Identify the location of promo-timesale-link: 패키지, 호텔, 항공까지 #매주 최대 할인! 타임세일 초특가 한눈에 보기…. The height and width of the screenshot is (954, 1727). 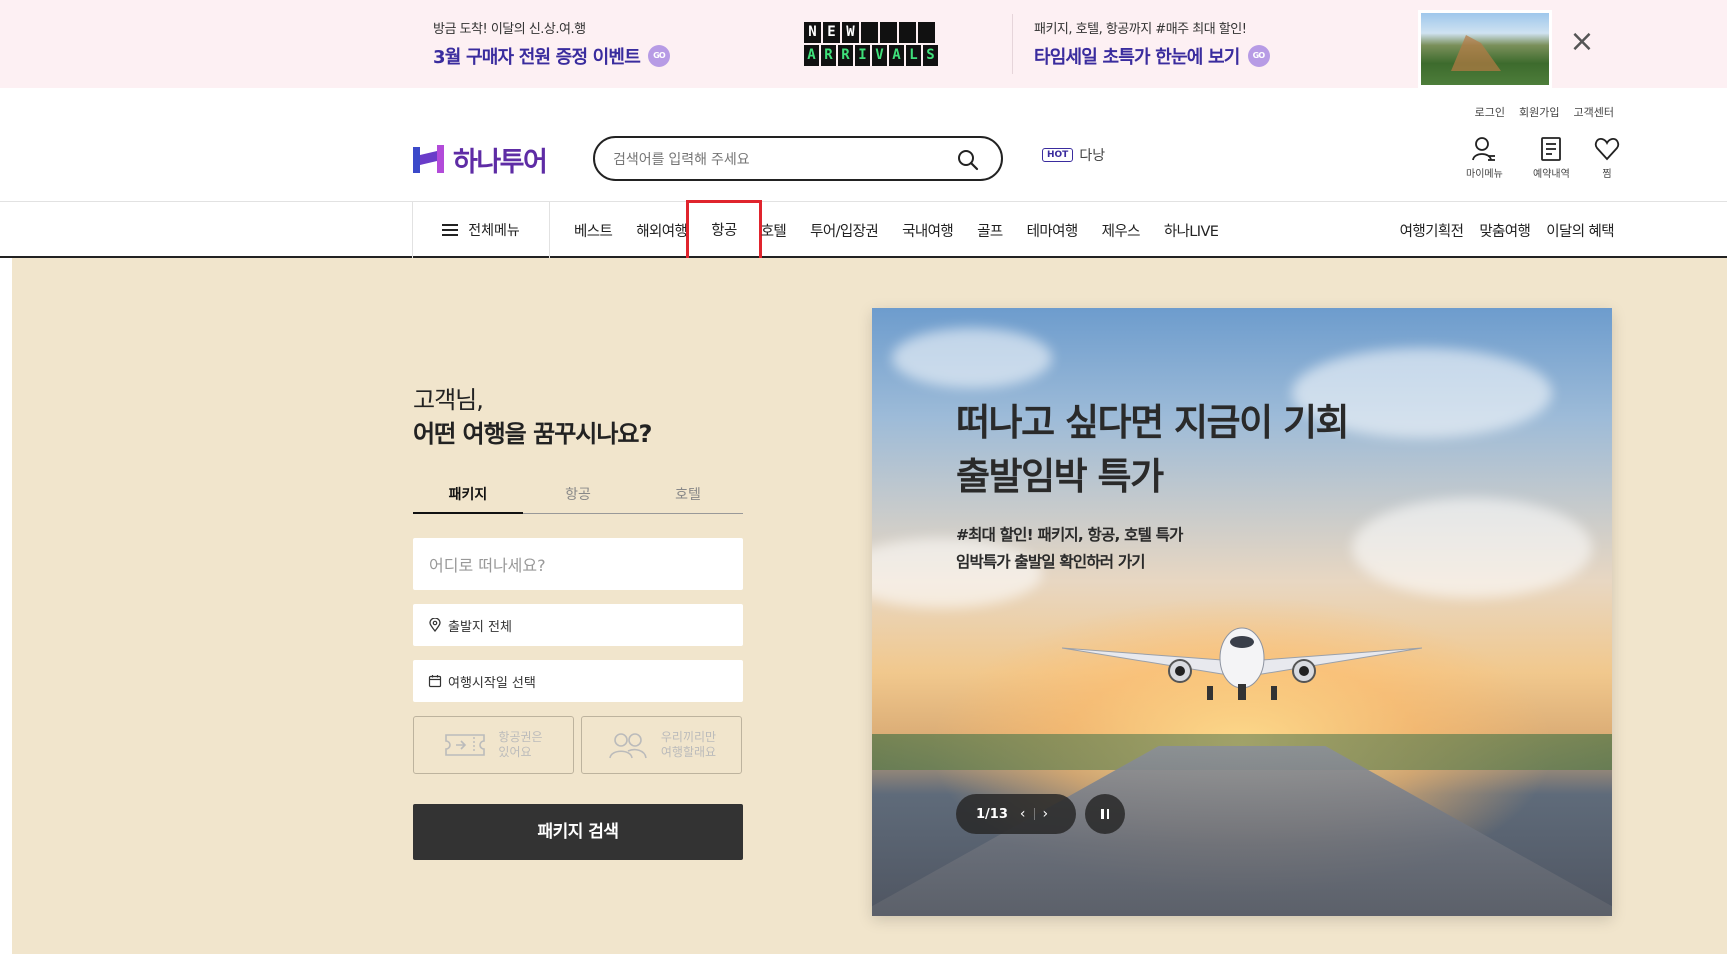
(1152, 43).